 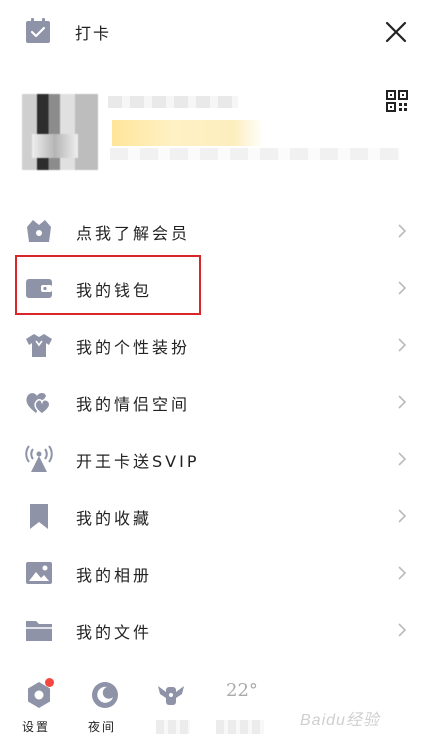 I want to click on menu-item-label: 我的文件, so click(x=114, y=632).